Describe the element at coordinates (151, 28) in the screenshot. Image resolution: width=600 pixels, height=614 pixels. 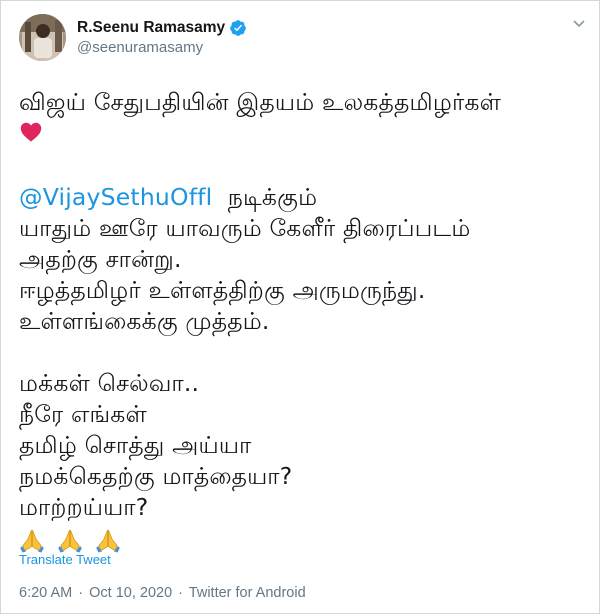
I see `author-display-name: R.Seenu Ramasamy` at that location.